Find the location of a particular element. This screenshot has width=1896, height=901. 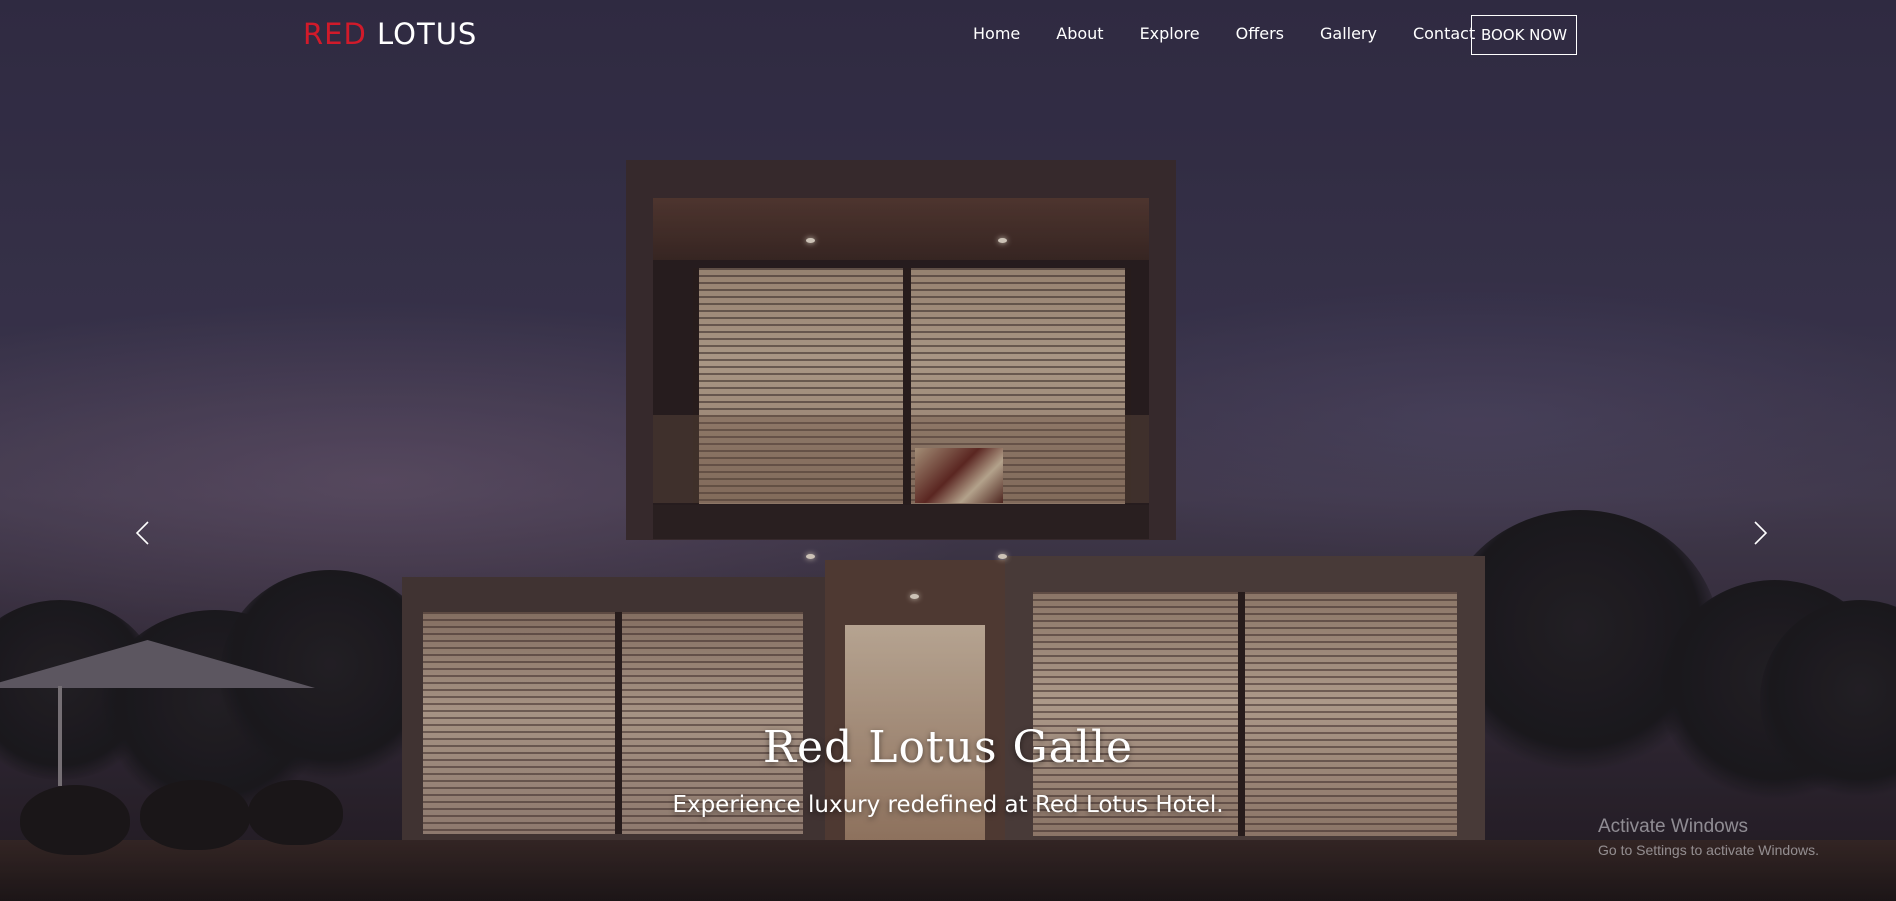

nav-about-link: About is located at coordinates (1079, 33).